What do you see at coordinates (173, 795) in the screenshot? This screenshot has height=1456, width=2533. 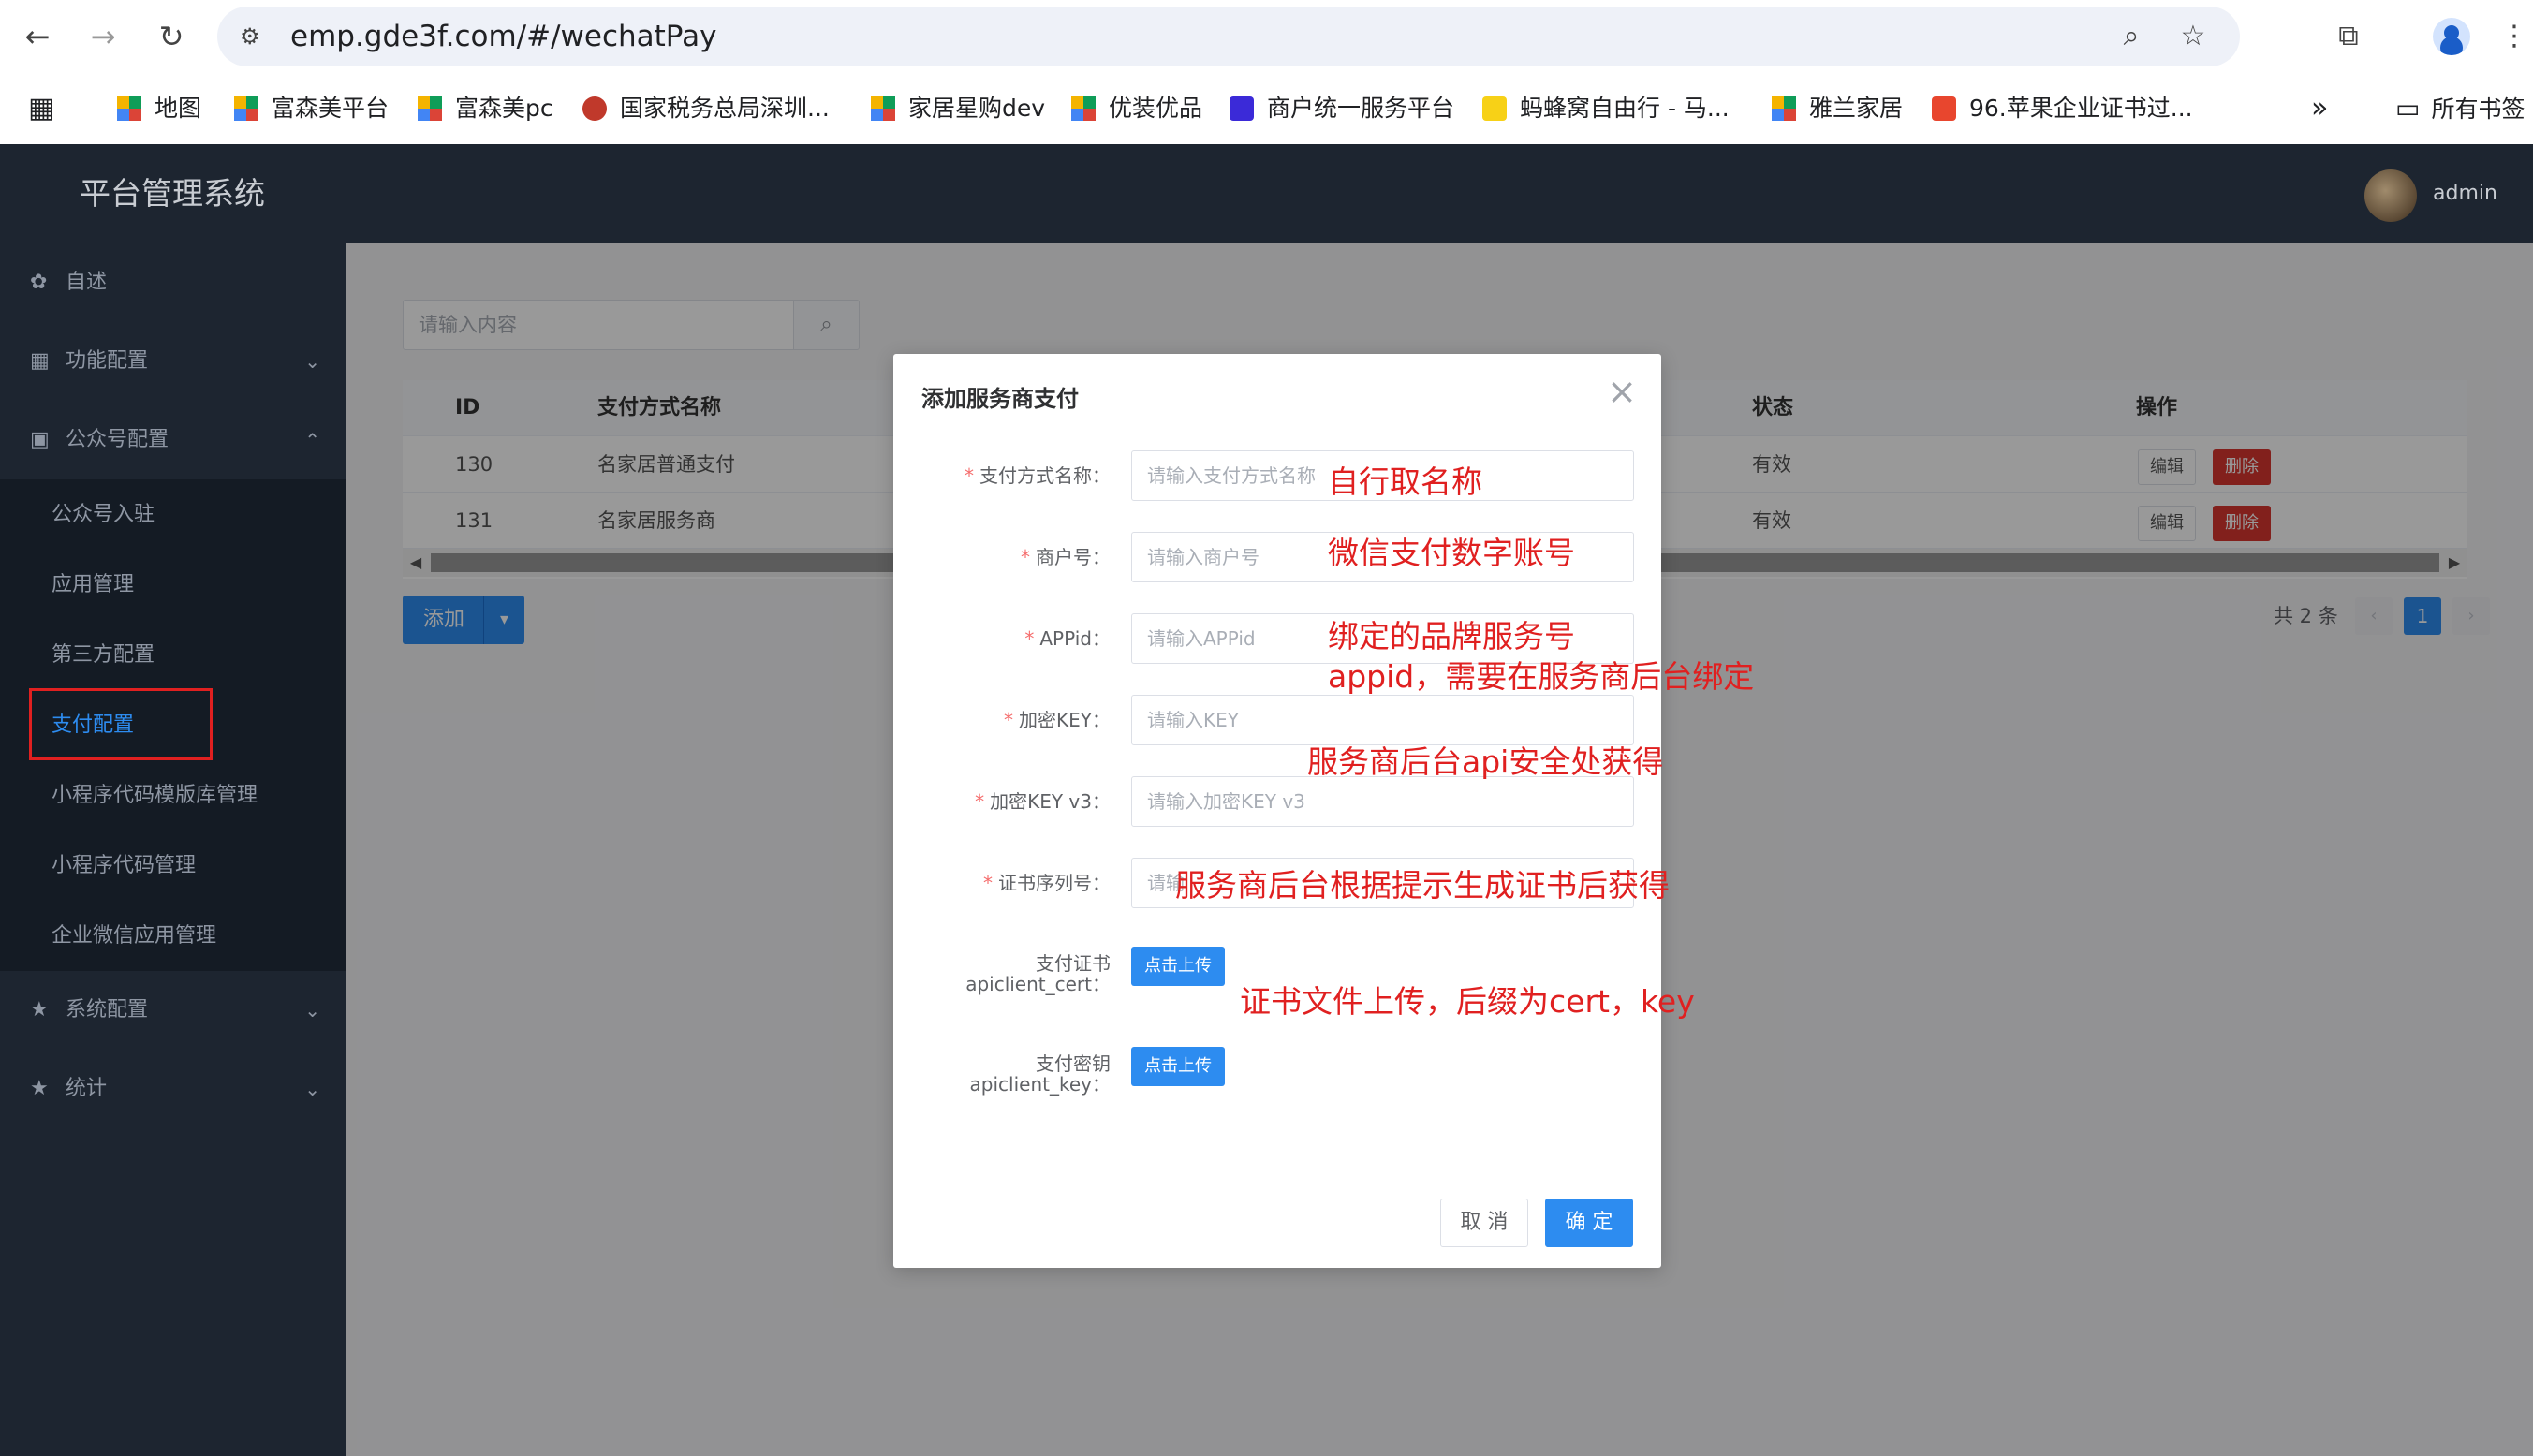 I see `sidebar-subitem: 小程序代码模版库管理` at bounding box center [173, 795].